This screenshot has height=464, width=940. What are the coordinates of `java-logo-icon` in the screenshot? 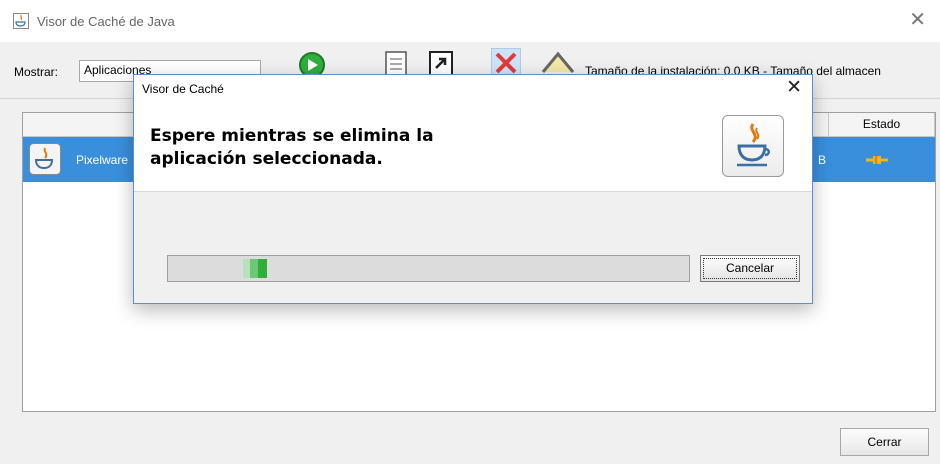 It's located at (753, 146).